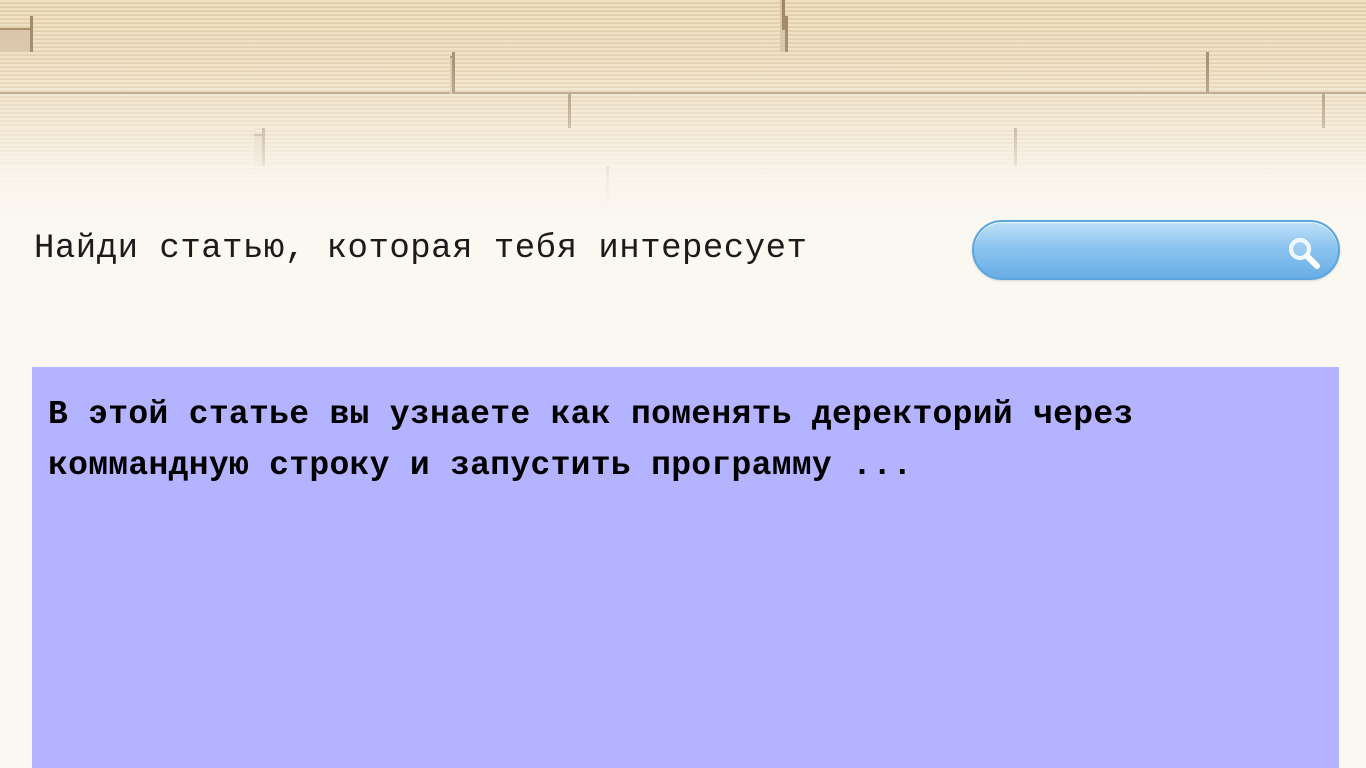 This screenshot has height=768, width=1366. Describe the element at coordinates (1304, 253) in the screenshot. I see `search-icon` at that location.